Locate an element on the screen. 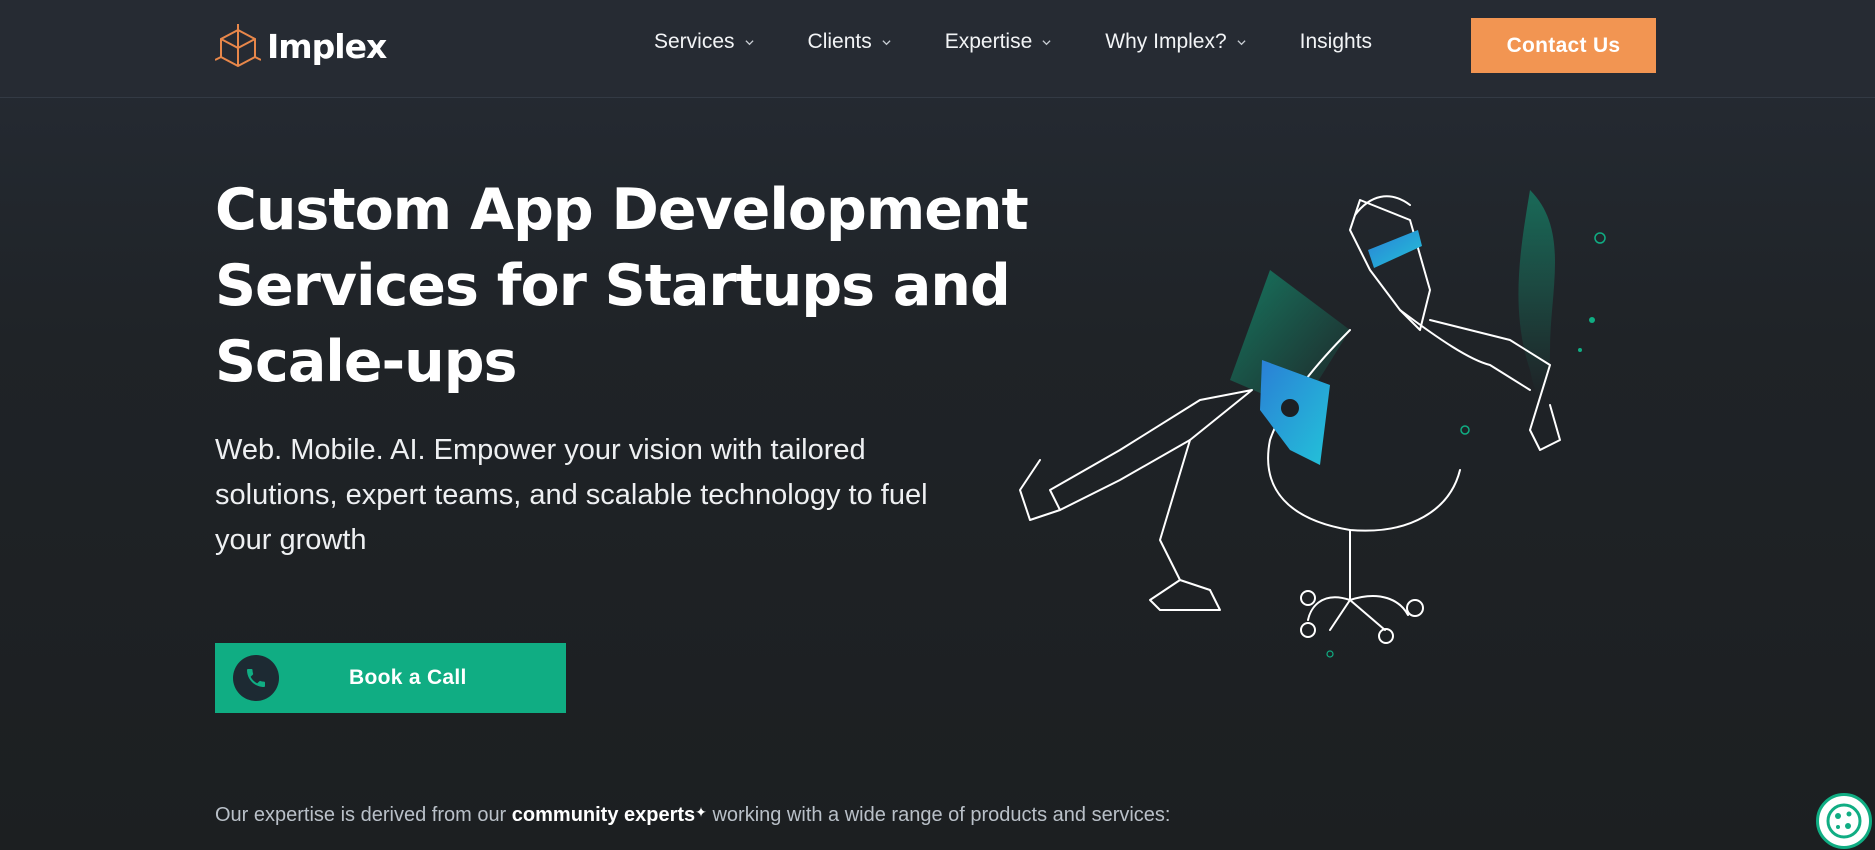 The image size is (1875, 850). expertise-prefix: Our expertise is derived from our is located at coordinates (363, 815).